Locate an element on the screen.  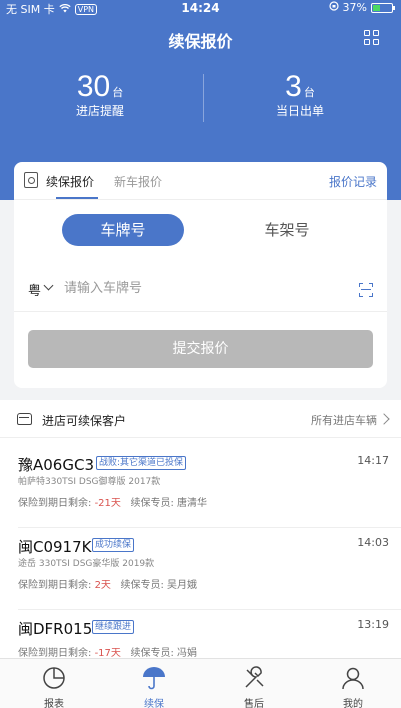
wrench-icon is located at coordinates (254, 677).